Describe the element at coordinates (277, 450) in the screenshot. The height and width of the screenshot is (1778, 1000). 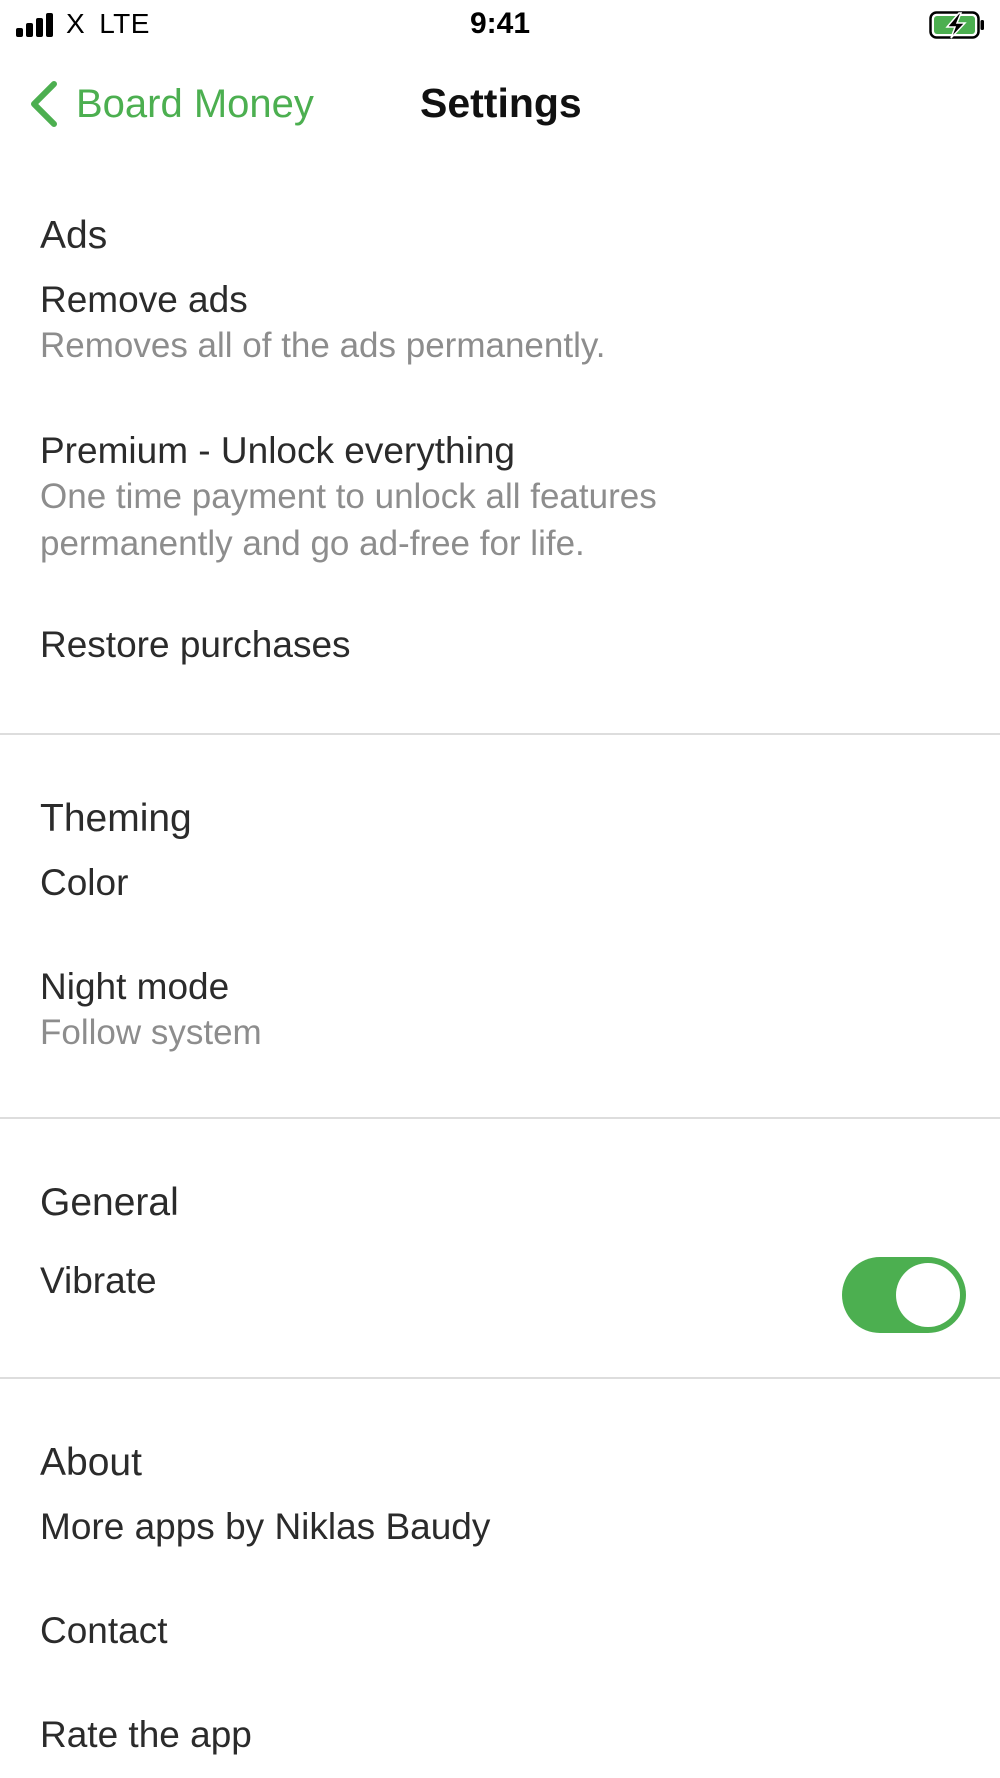
I see `premium-title: Premium - Unlock everything` at that location.